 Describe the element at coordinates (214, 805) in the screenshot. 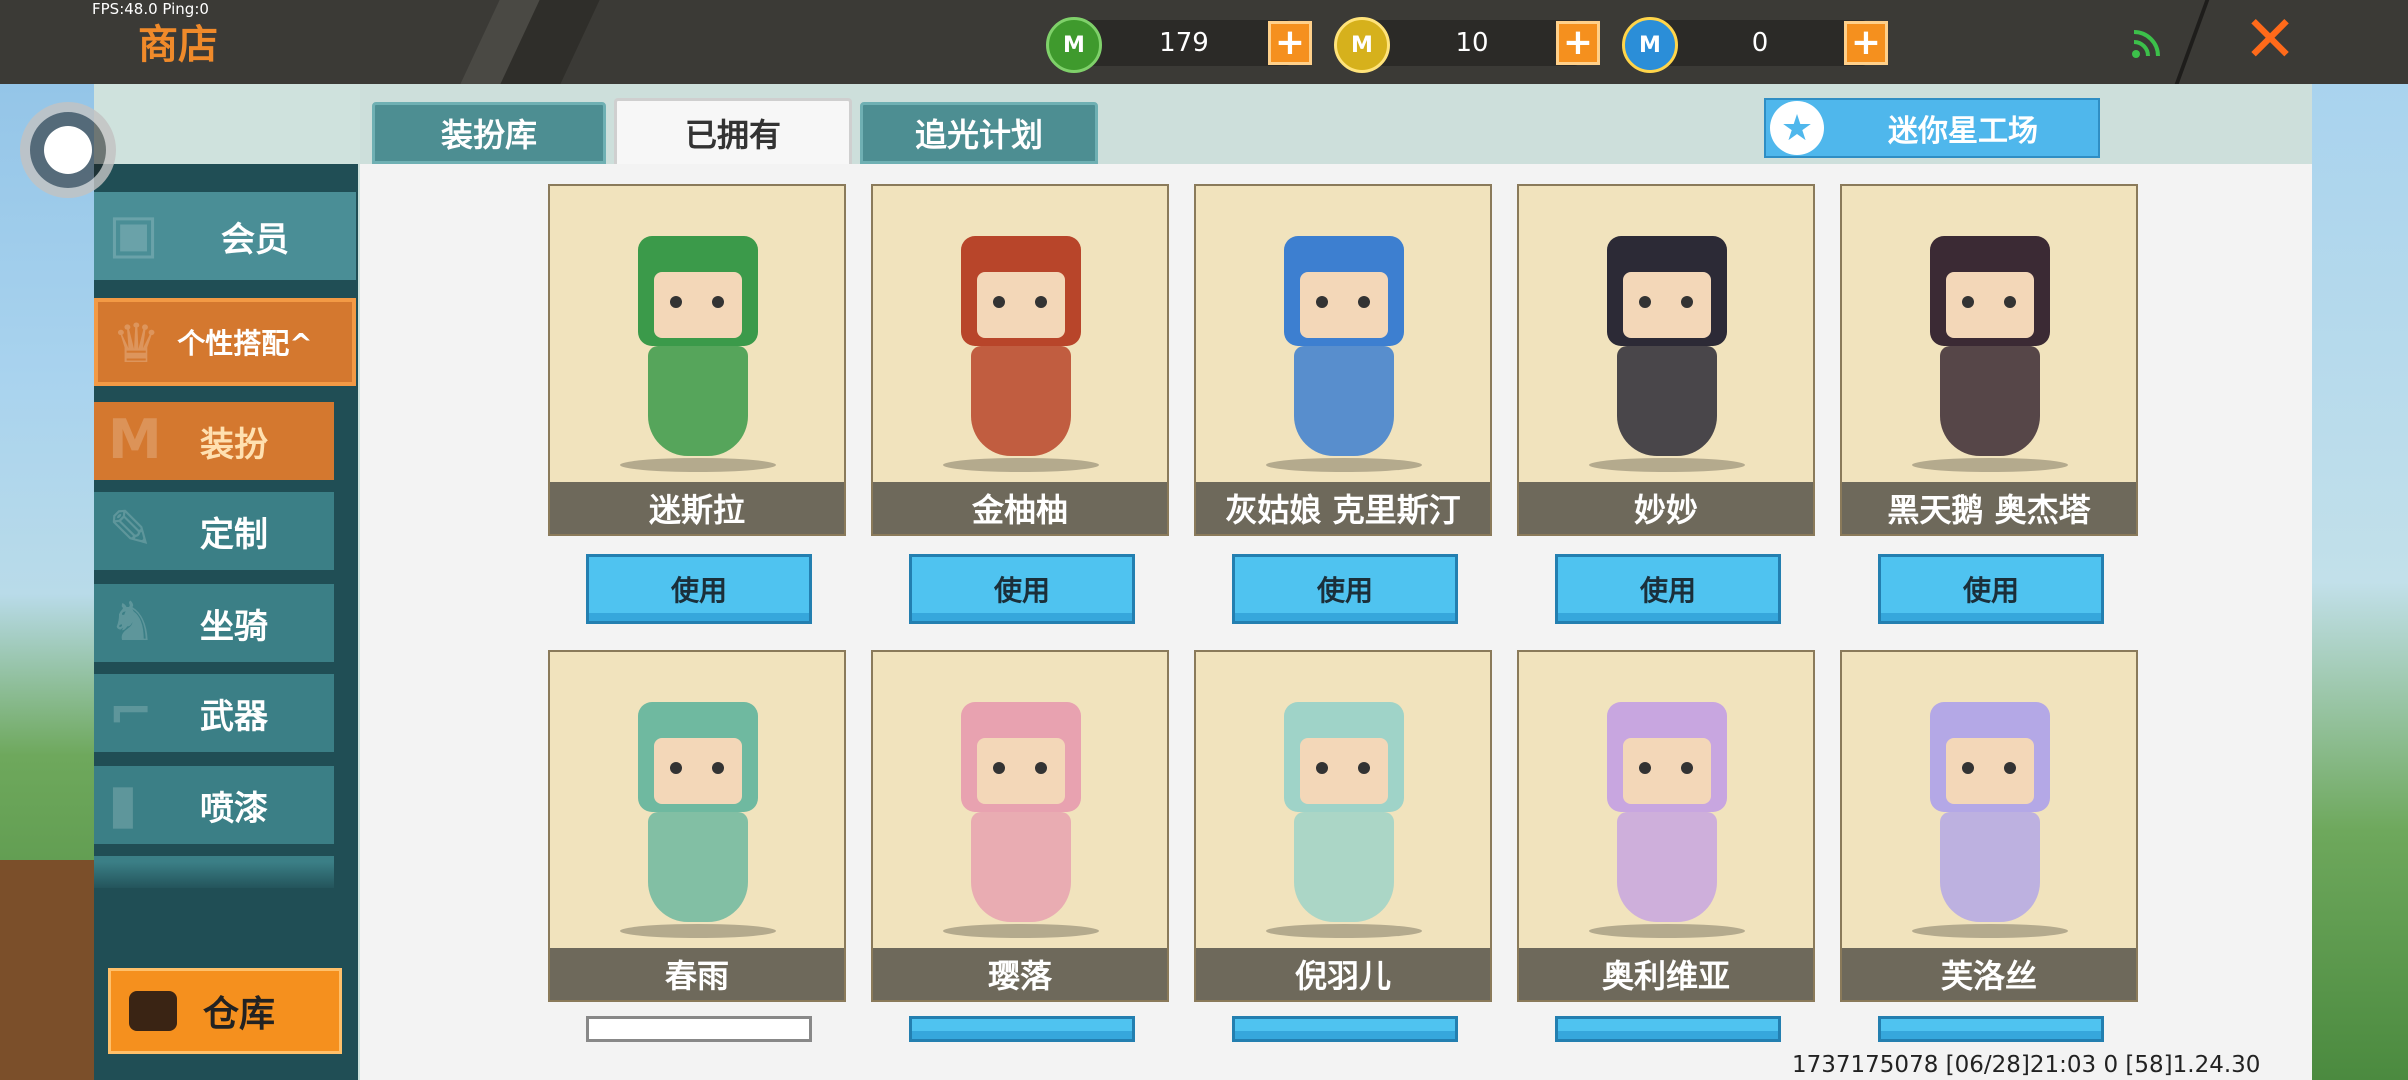

I see `sidebar-sub-spray: ▮ 喷漆` at that location.